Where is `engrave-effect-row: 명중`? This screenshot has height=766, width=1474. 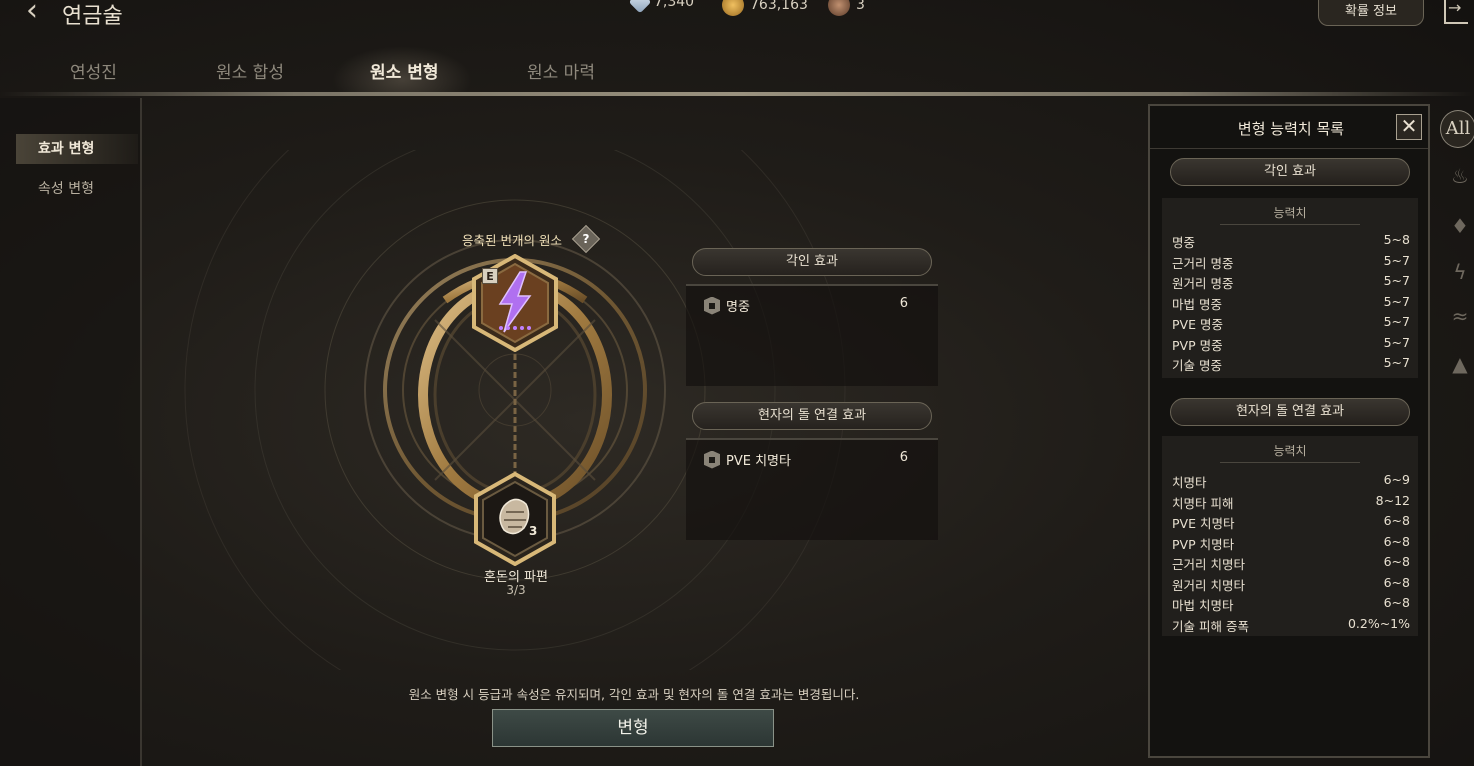 engrave-effect-row: 명중 is located at coordinates (727, 305).